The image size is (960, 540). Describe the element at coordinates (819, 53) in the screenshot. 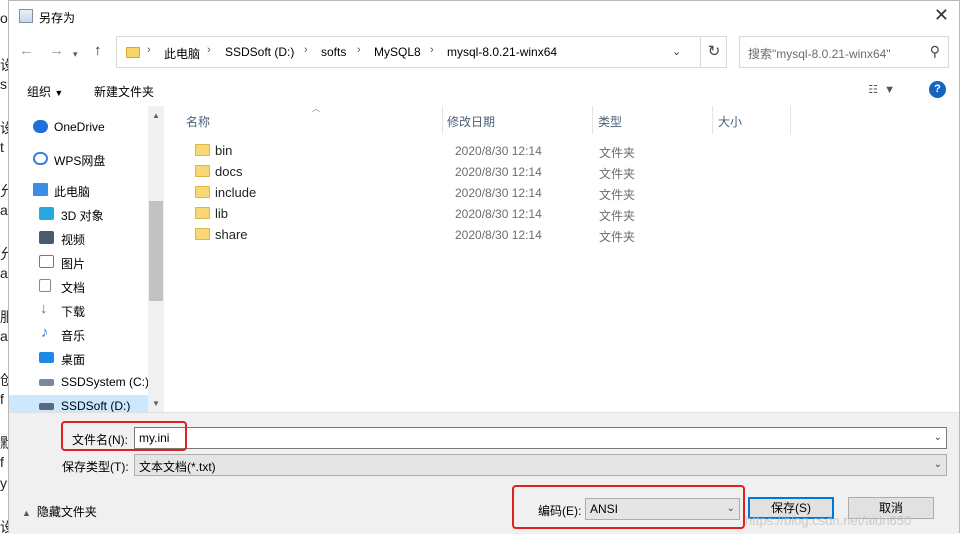

I see `search-input: 搜索"mysql-8.0.21-winx64"` at that location.